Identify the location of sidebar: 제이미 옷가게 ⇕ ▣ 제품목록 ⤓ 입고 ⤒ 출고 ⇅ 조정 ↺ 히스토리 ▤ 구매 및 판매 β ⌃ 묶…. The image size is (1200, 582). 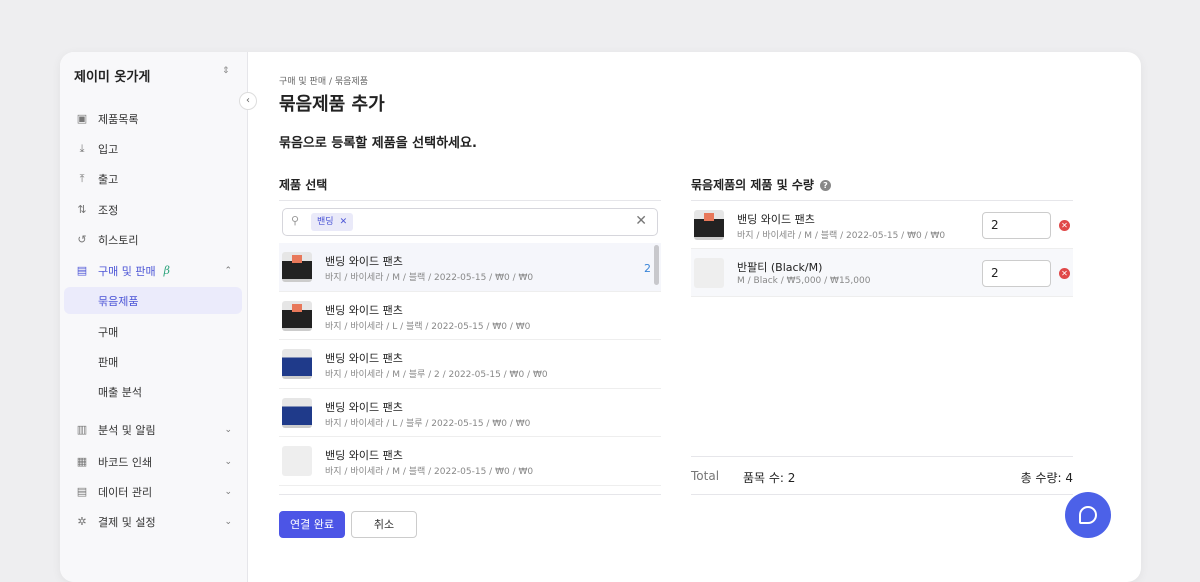
(154, 317).